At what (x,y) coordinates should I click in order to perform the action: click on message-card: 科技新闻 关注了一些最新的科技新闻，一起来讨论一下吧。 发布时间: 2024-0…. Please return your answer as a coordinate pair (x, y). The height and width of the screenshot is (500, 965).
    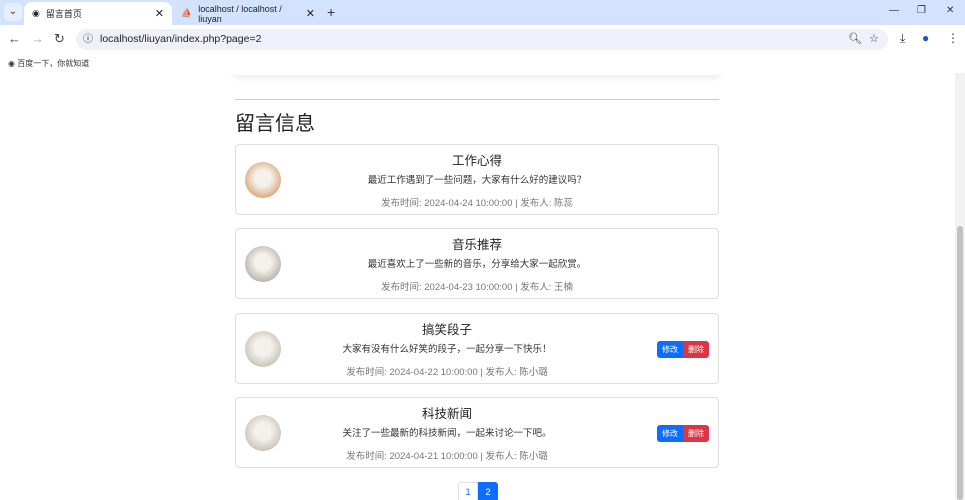
    Looking at the image, I should click on (477, 432).